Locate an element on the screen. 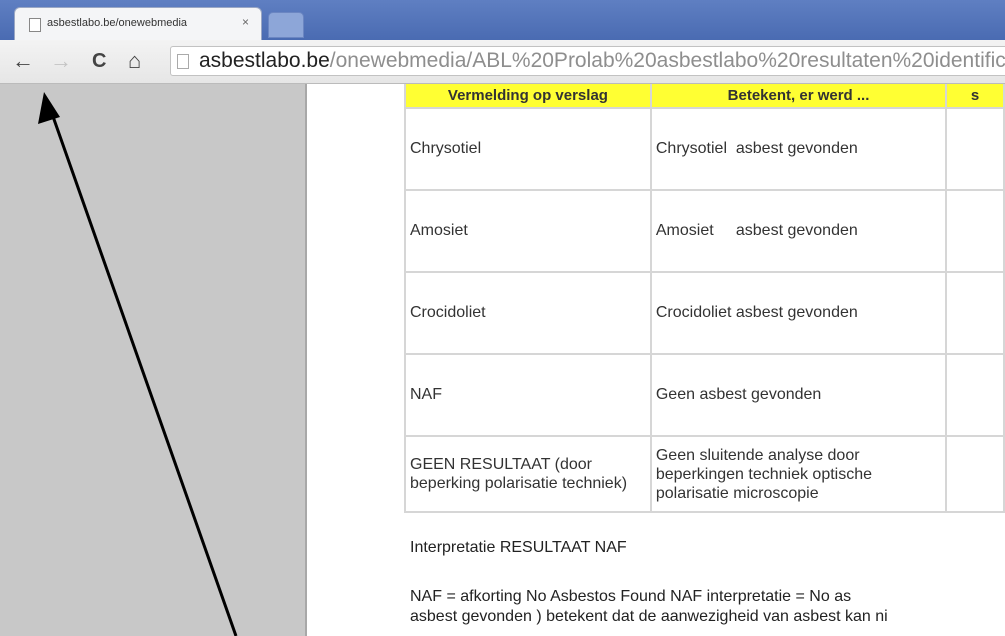  arrow-head is located at coordinates (49, 108).